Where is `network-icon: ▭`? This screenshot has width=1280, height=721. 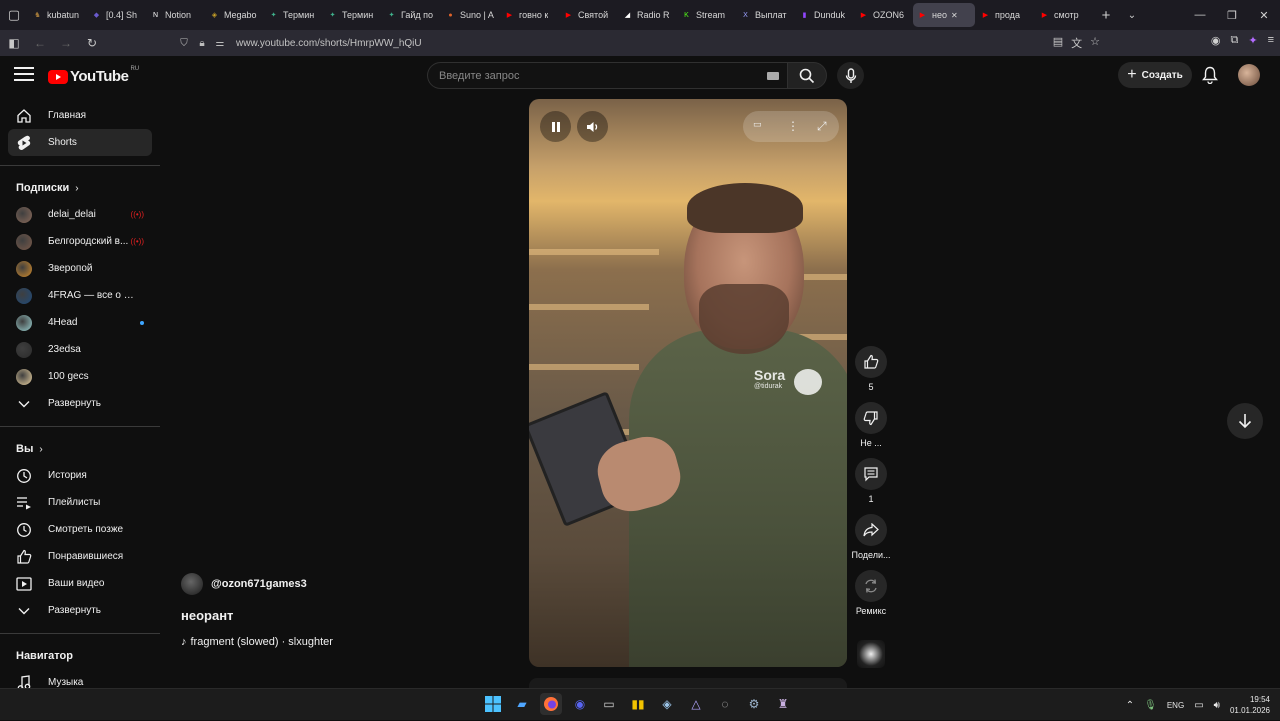
network-icon: ▭ is located at coordinates (1198, 705).